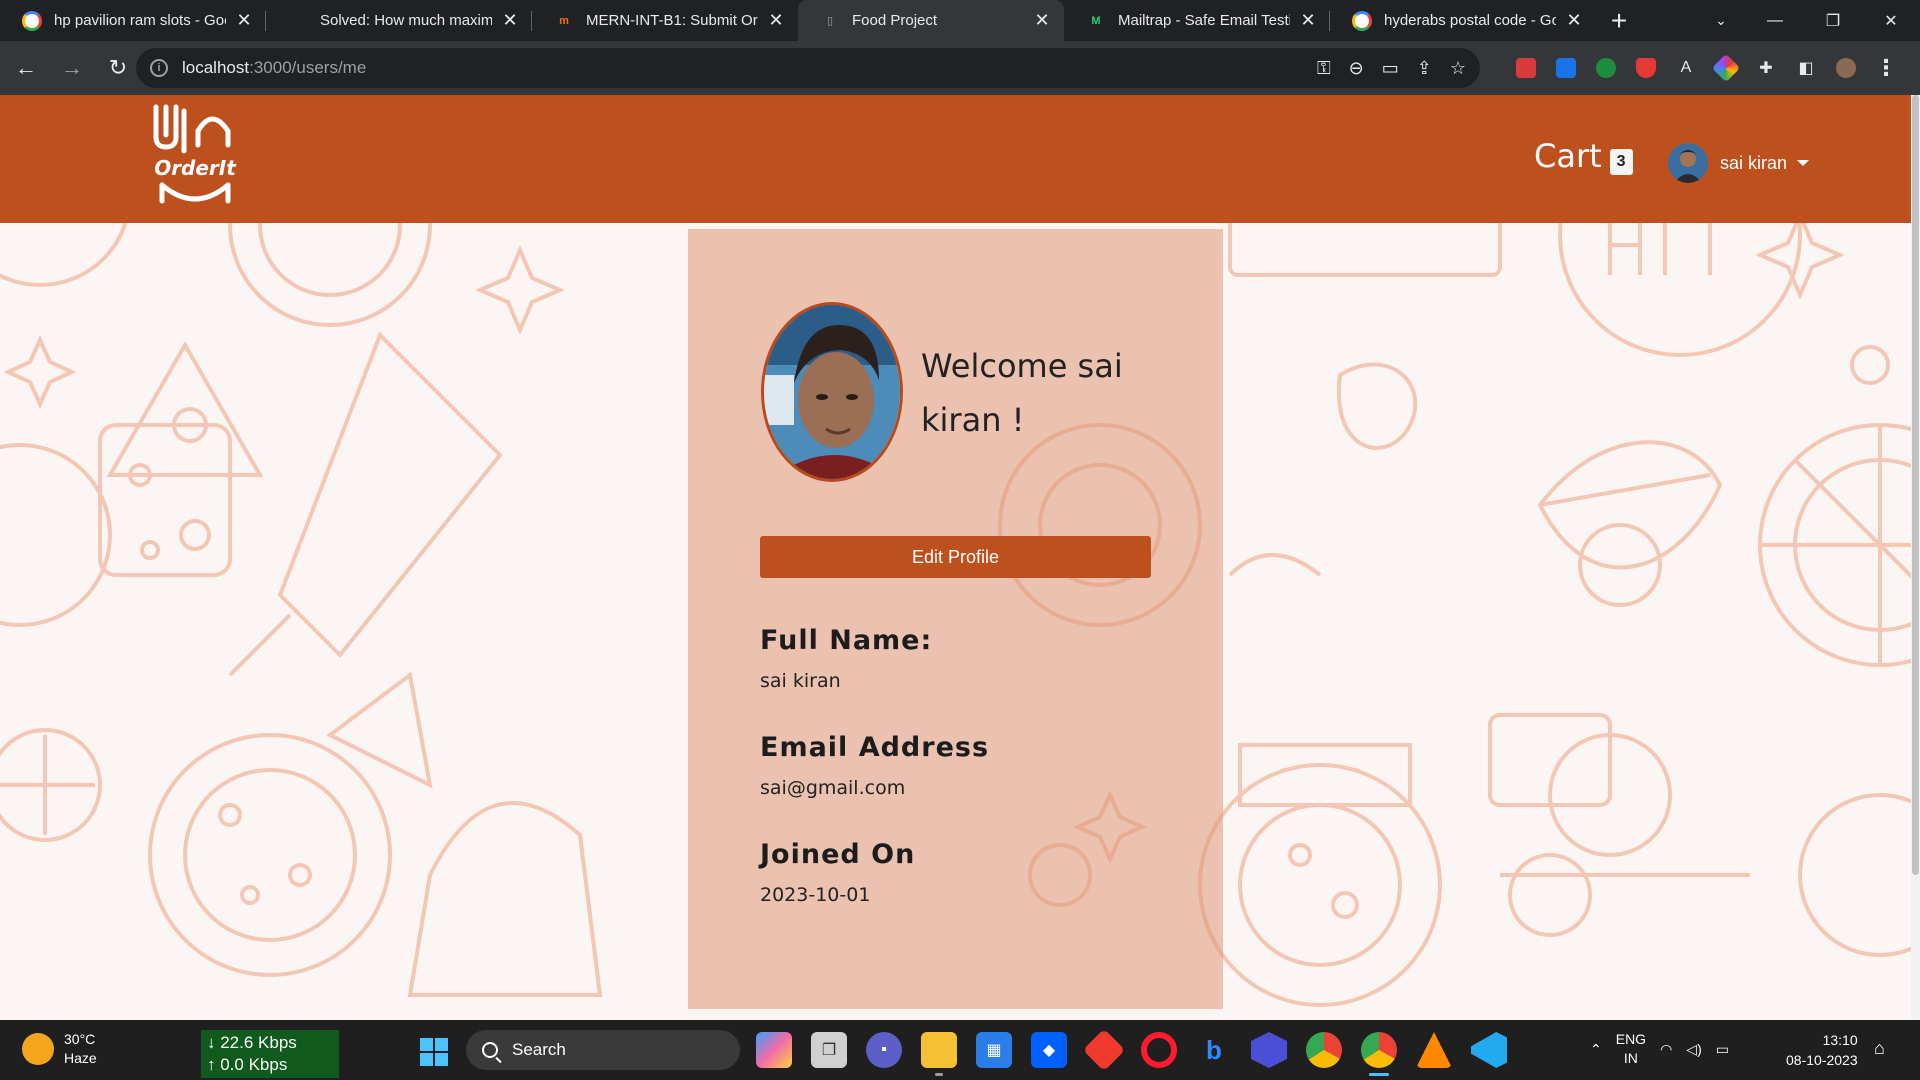 Image resolution: width=1920 pixels, height=1080 pixels. Describe the element at coordinates (80, 1039) in the screenshot. I see `temperature: 30°C` at that location.